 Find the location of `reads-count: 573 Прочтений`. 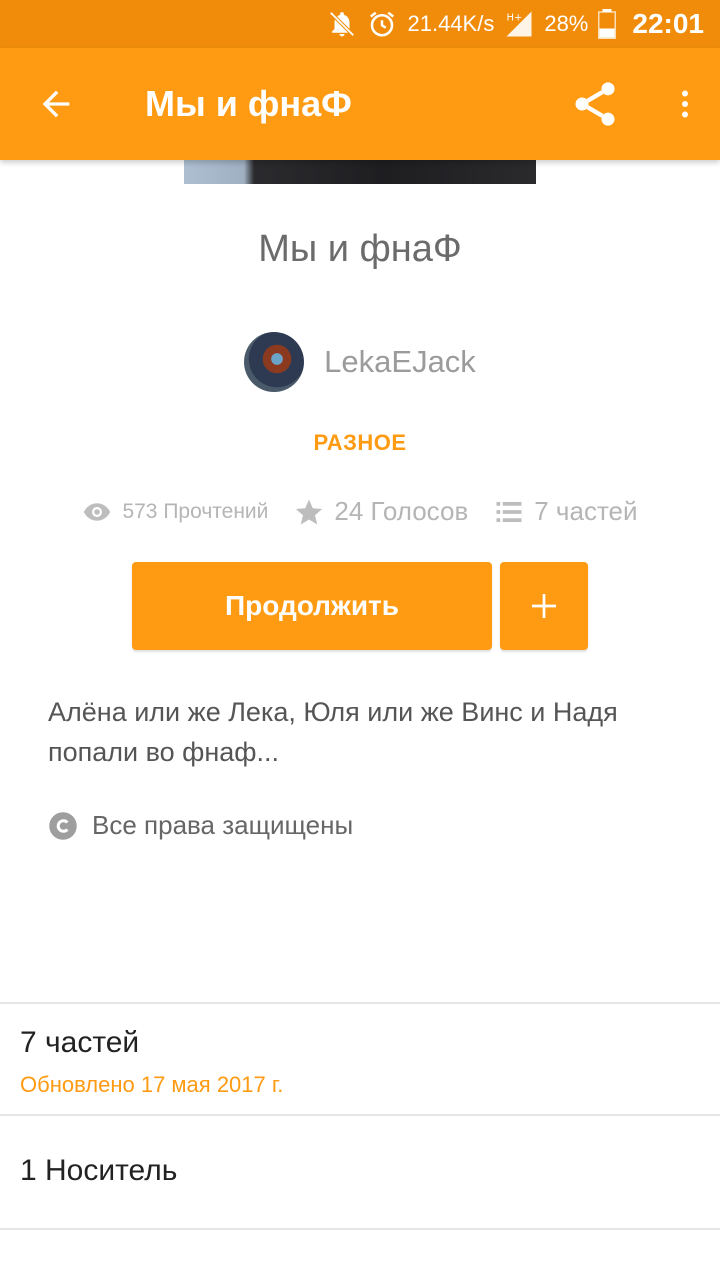

reads-count: 573 Прочтений is located at coordinates (195, 511).